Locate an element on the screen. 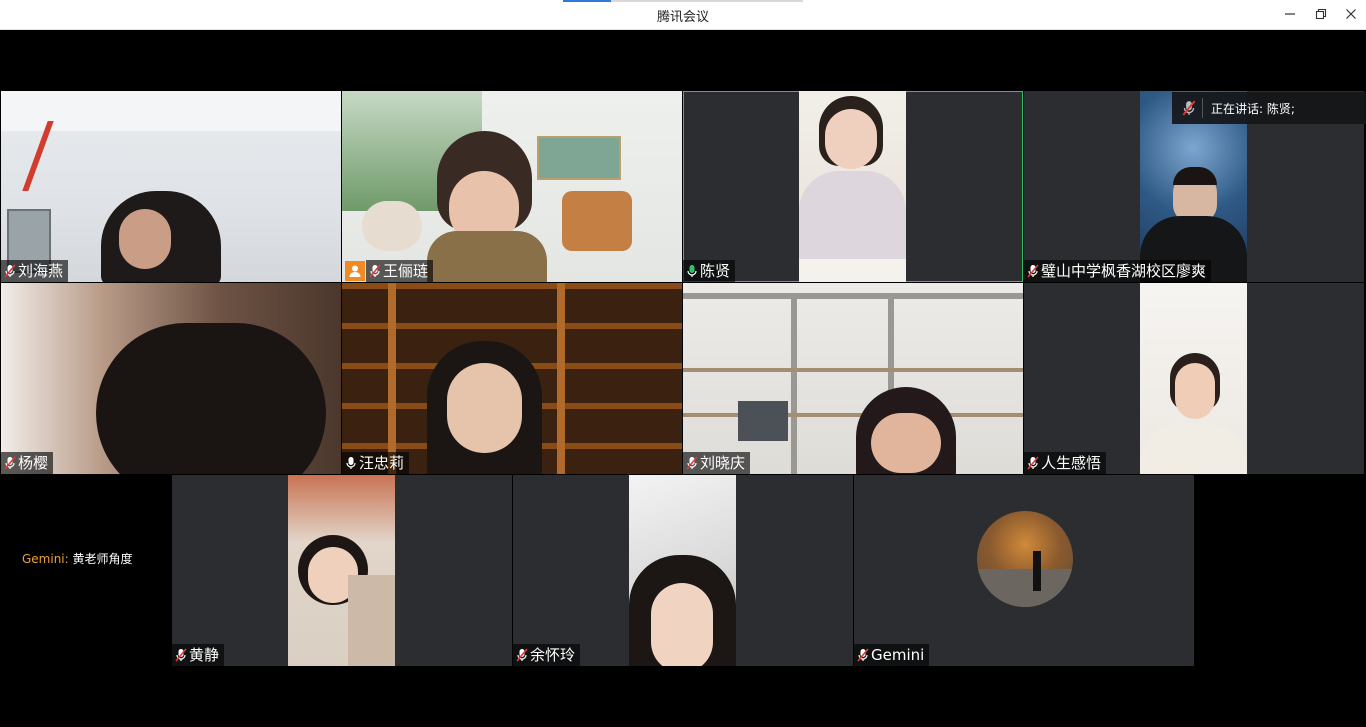 This screenshot has height=727, width=1366. restore-button is located at coordinates (1321, 15).